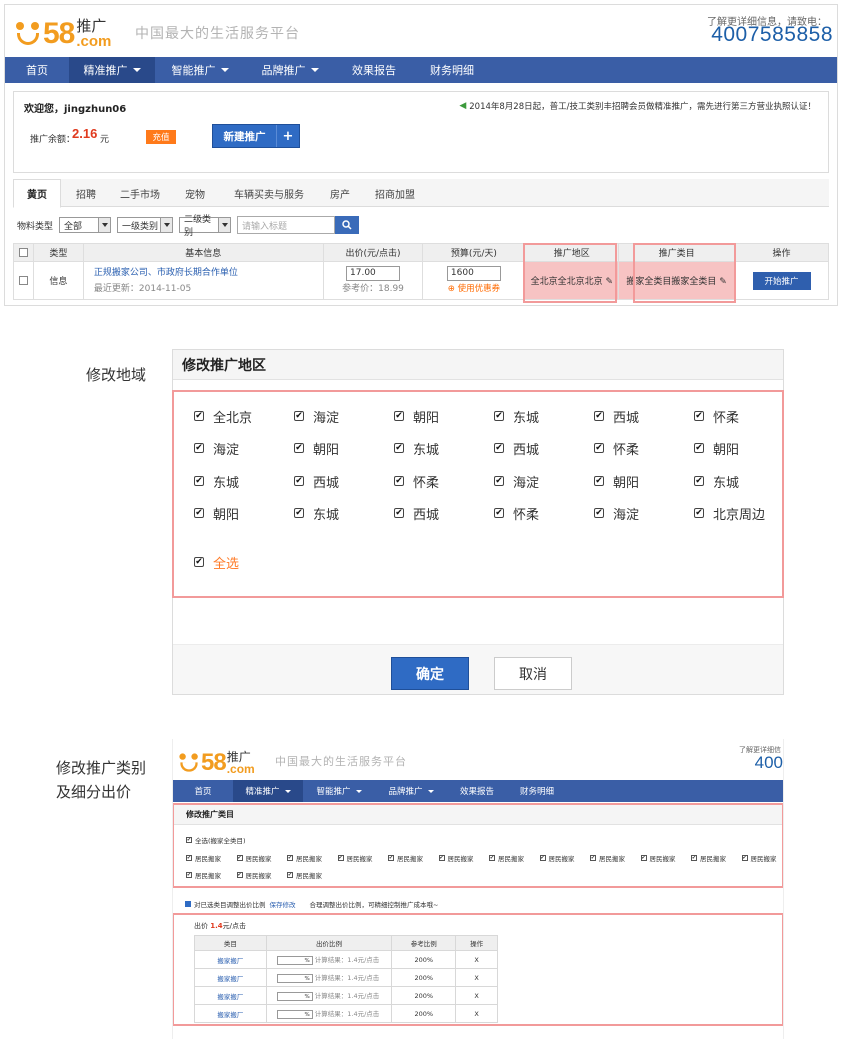 The height and width of the screenshot is (1048, 847). Describe the element at coordinates (269, 193) in the screenshot. I see `tab-vehicles: 车辆买卖与服务` at that location.